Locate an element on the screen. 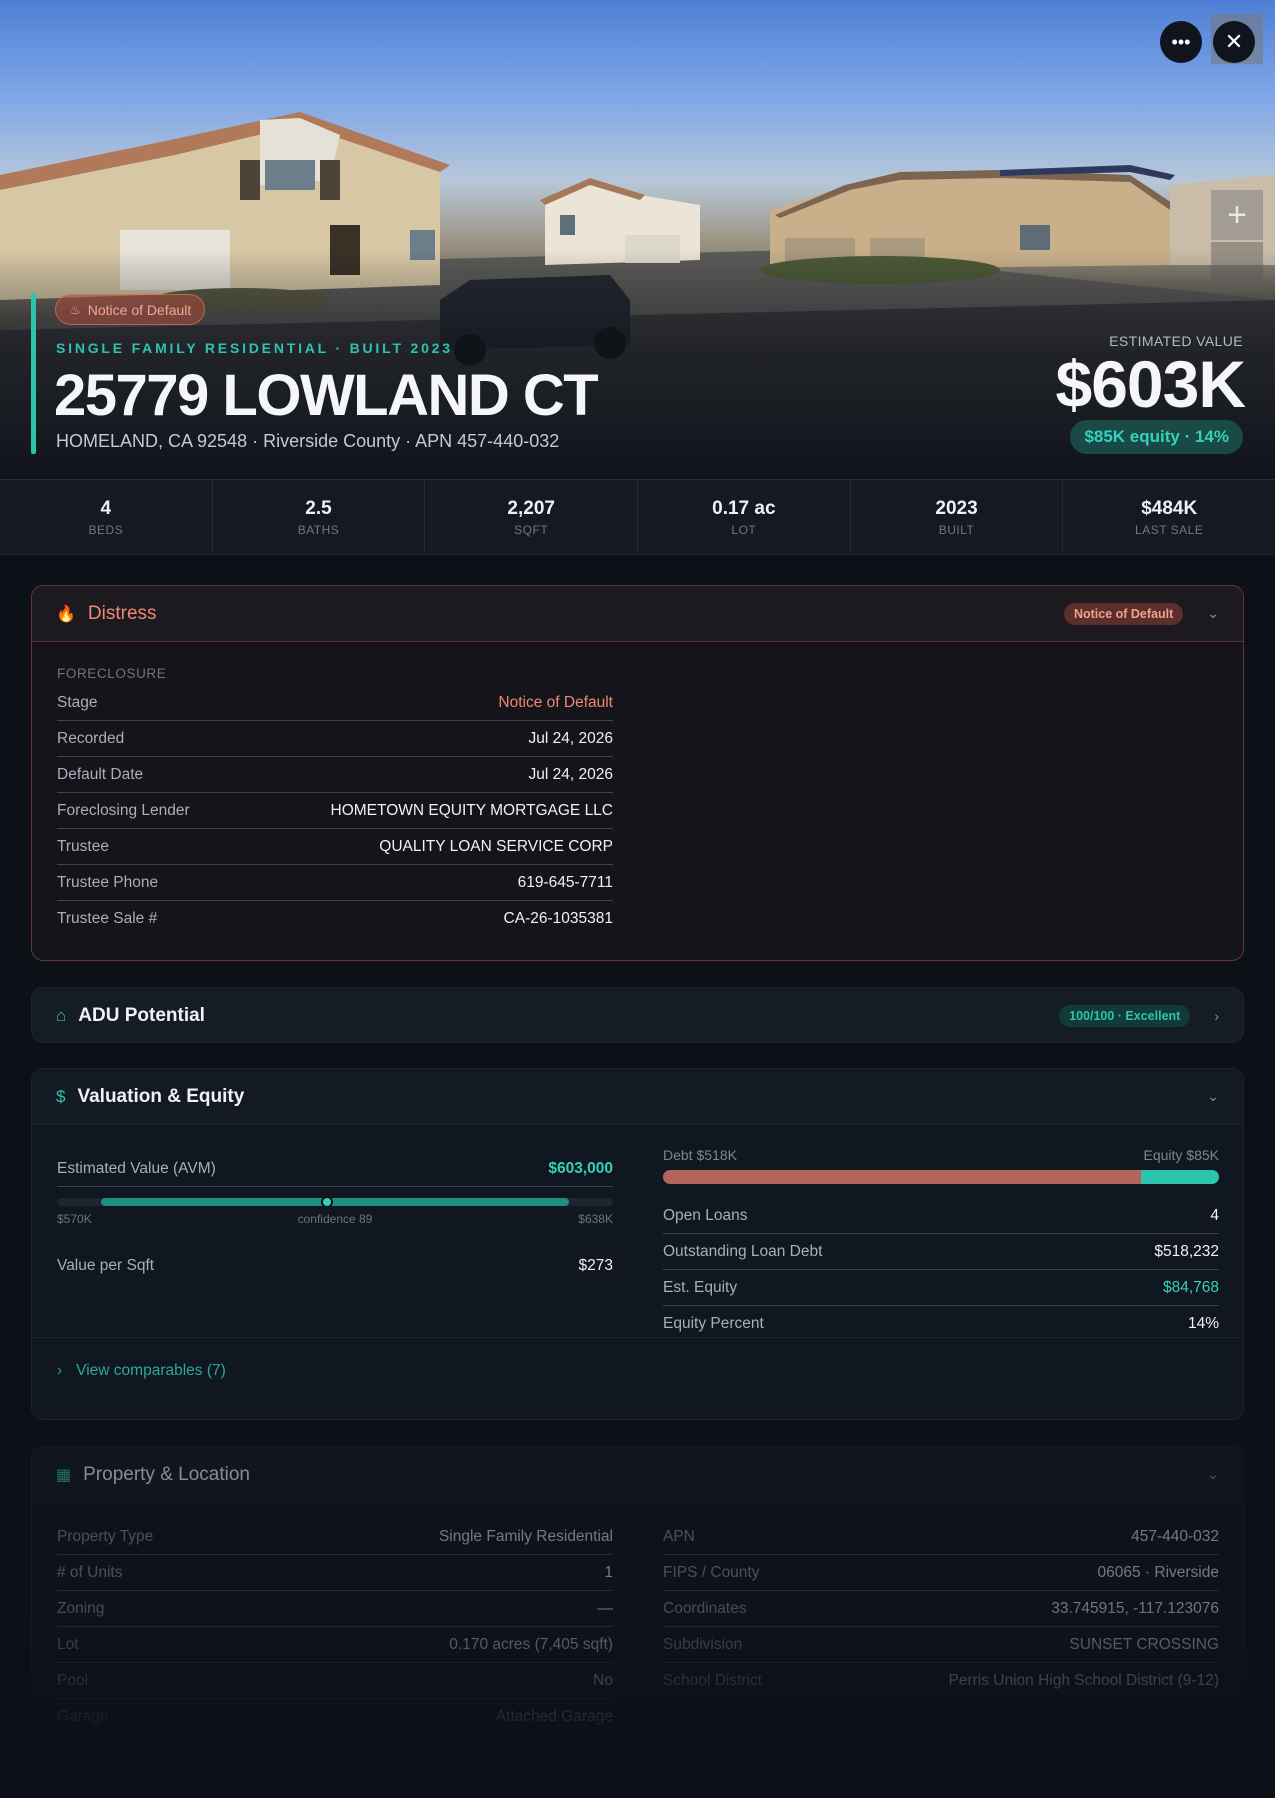 This screenshot has width=1275, height=1798. zoom-out-button is located at coordinates (1237, 267).